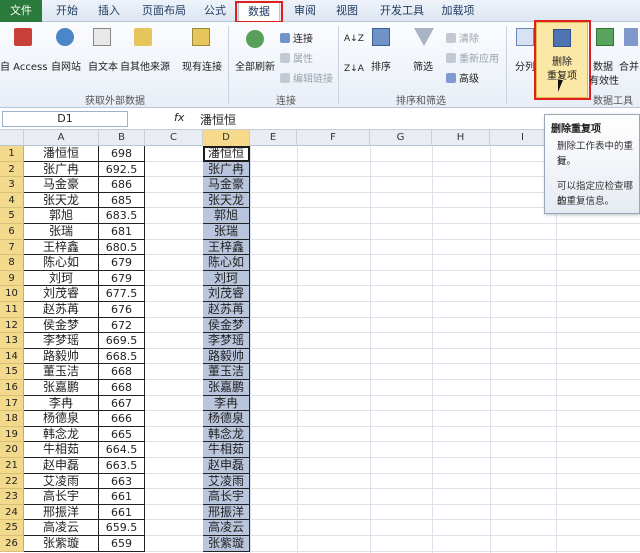 Image resolution: width=640 pixels, height=553 pixels. Describe the element at coordinates (462, 77) in the screenshot. I see `advanced-filter-button: 高级` at that location.